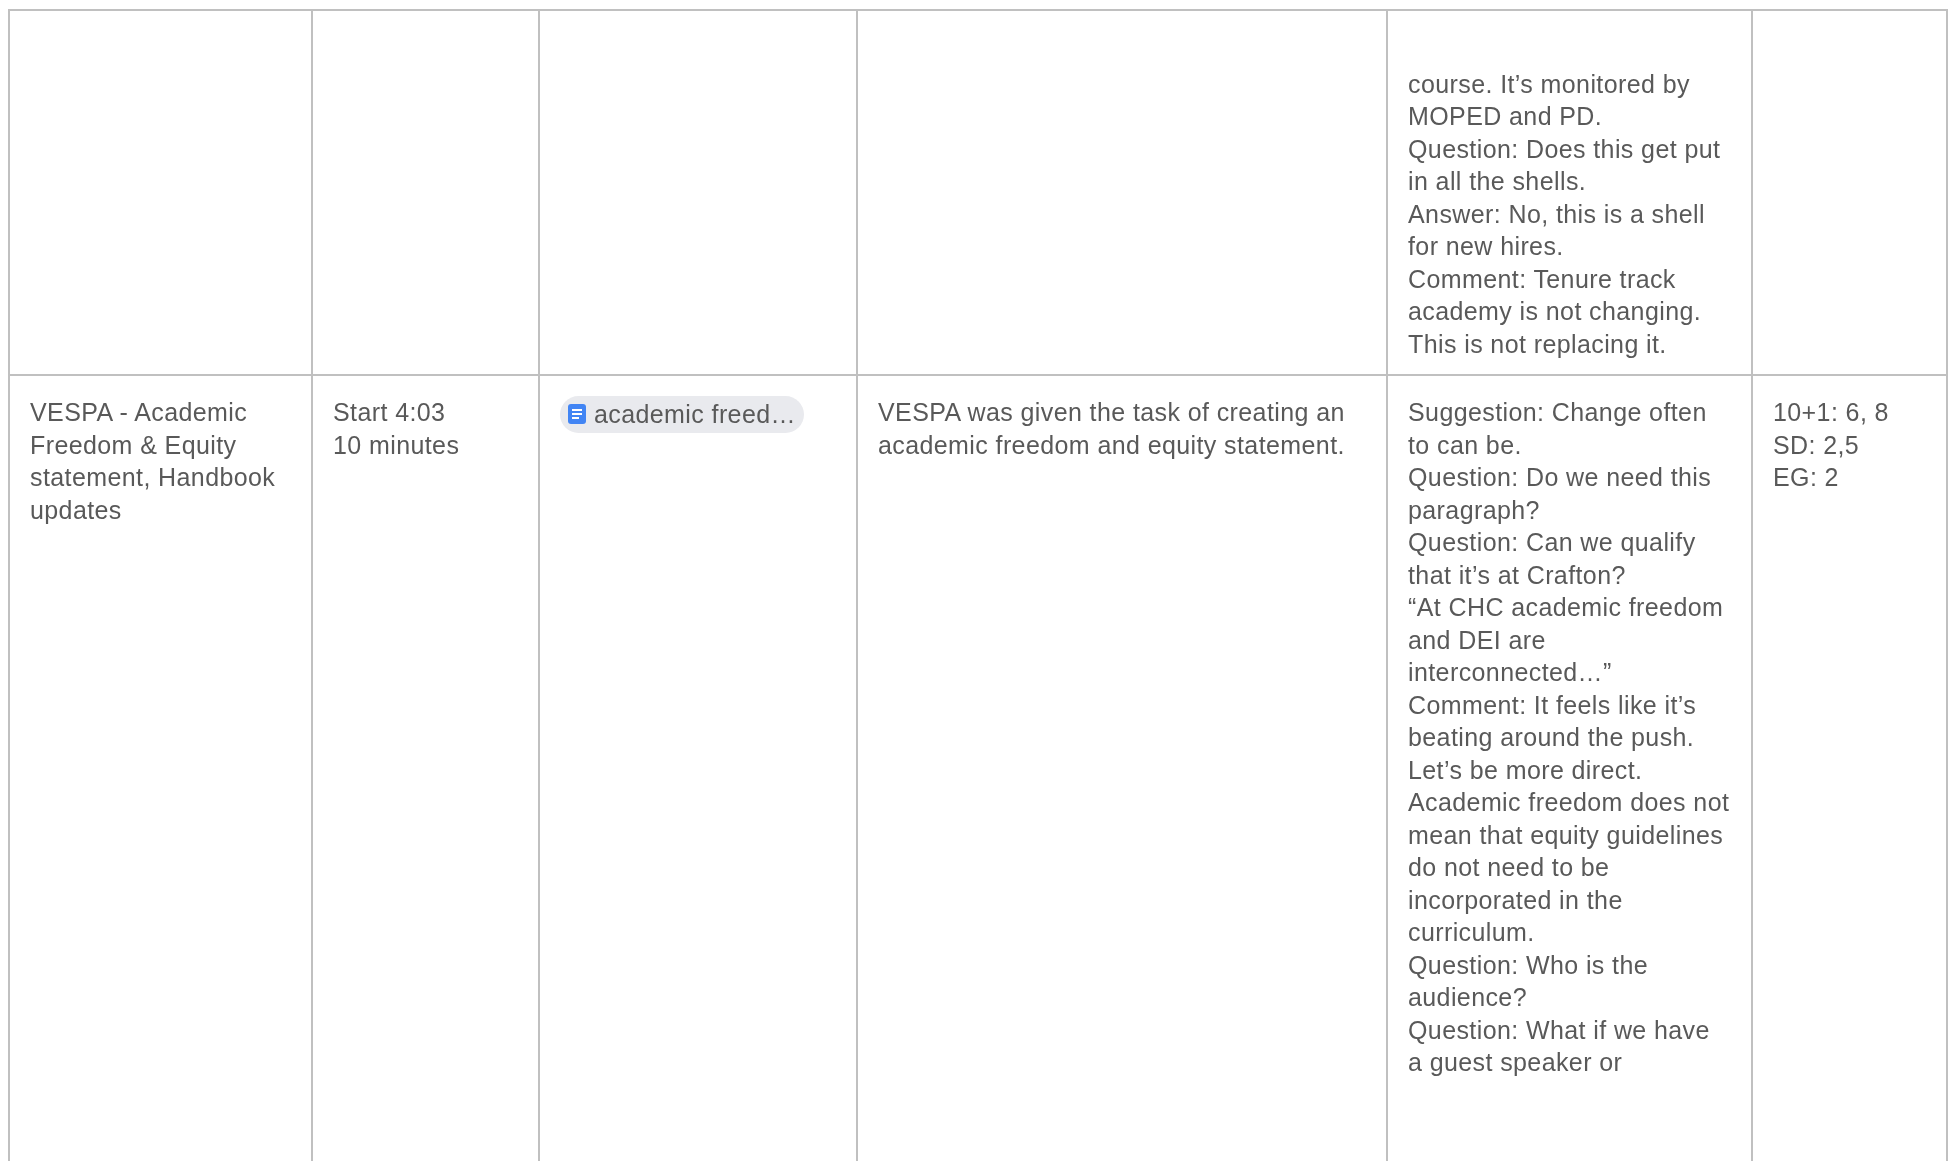 The width and height of the screenshot is (1955, 1161). What do you see at coordinates (1560, 494) in the screenshot?
I see `cell-text: Question: Do we need this paragraph?` at bounding box center [1560, 494].